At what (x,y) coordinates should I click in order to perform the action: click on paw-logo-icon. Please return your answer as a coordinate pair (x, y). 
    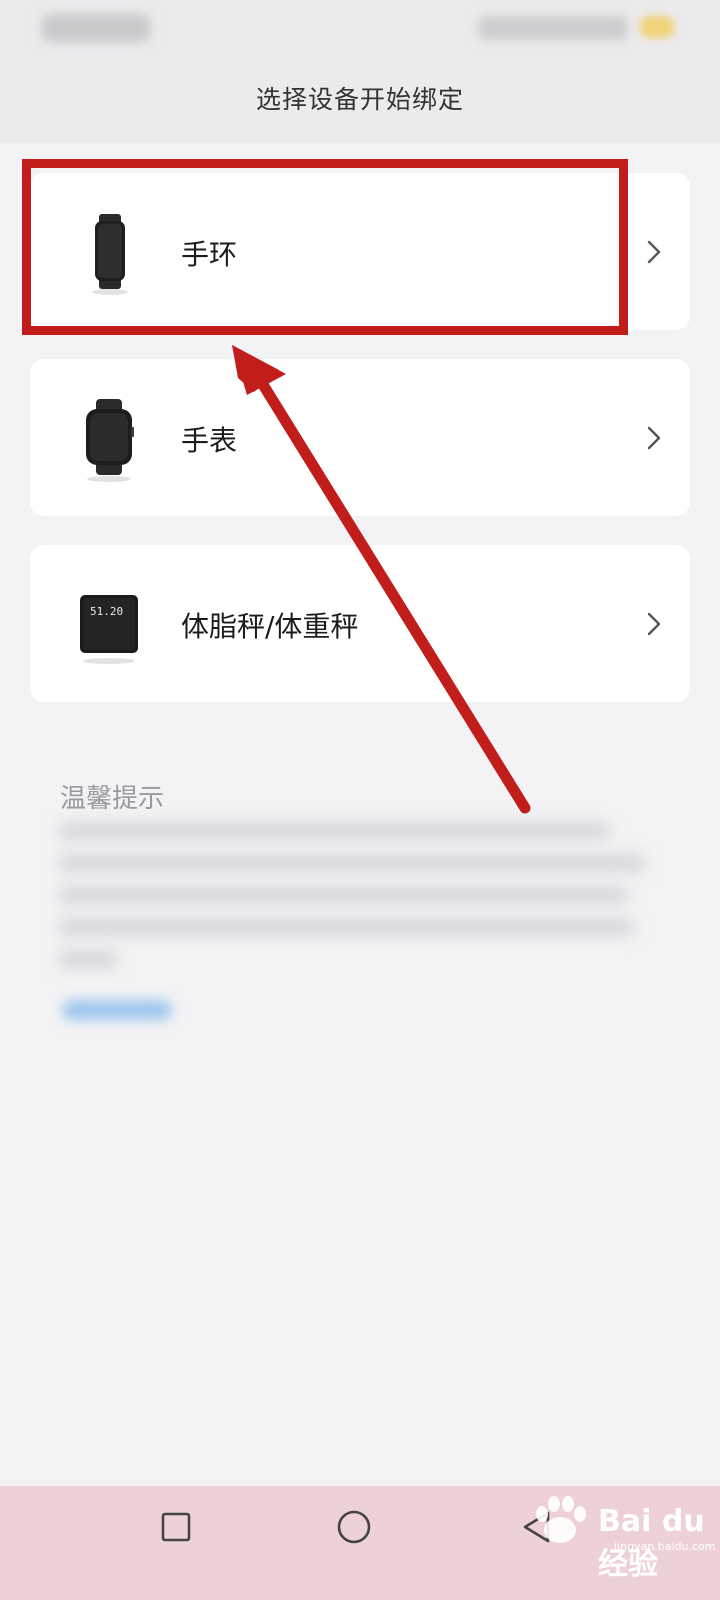
    Looking at the image, I should click on (561, 1519).